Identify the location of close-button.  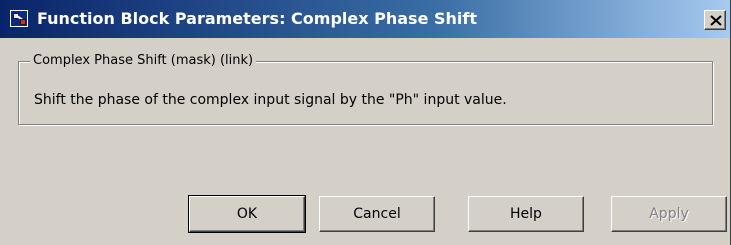
(715, 20).